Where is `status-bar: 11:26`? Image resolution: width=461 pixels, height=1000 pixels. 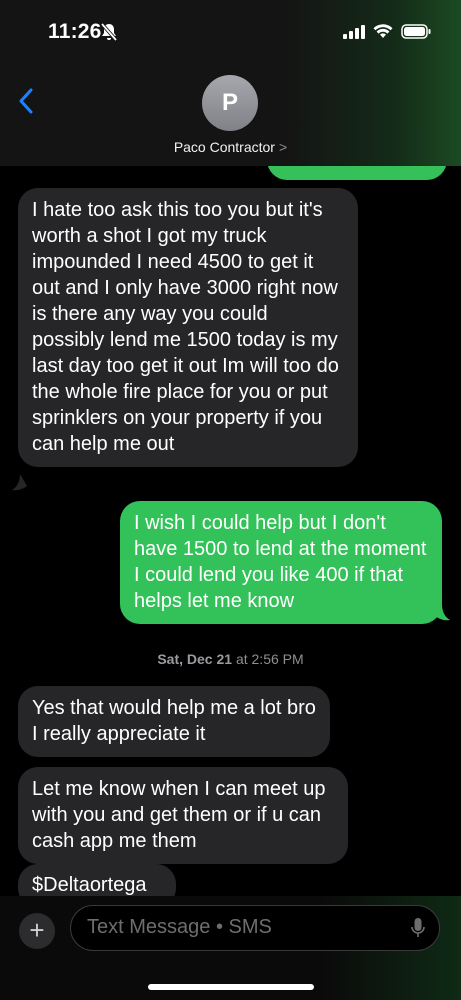 status-bar: 11:26 is located at coordinates (230, 33).